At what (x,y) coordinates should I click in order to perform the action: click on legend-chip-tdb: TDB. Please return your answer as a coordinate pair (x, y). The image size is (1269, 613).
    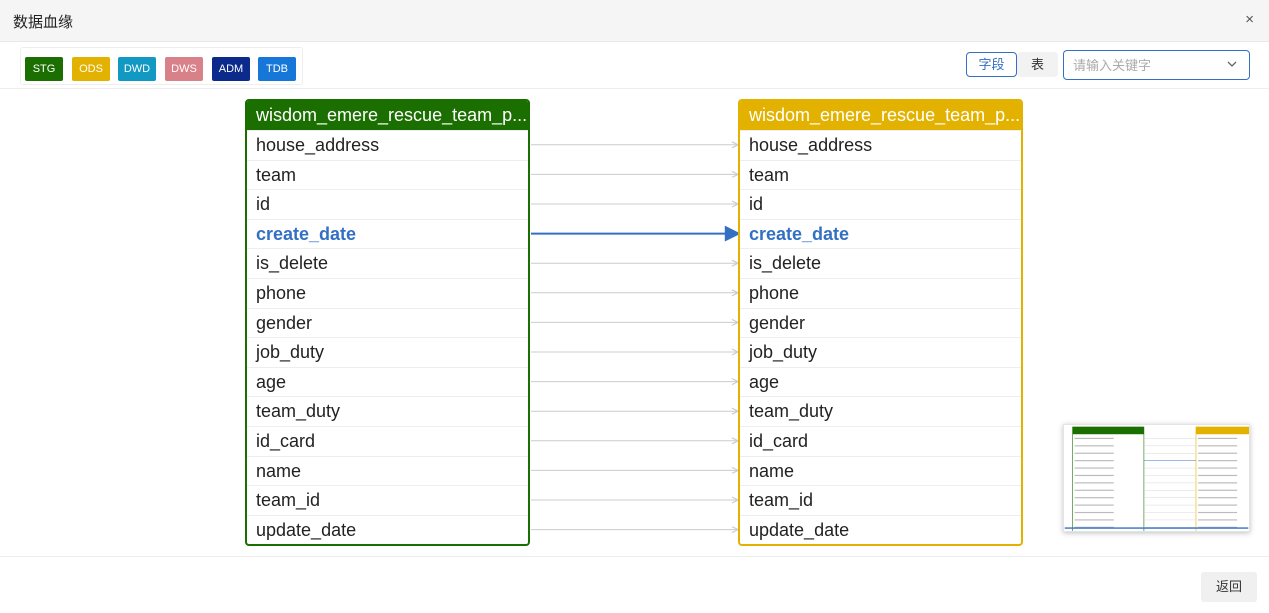
    Looking at the image, I should click on (277, 69).